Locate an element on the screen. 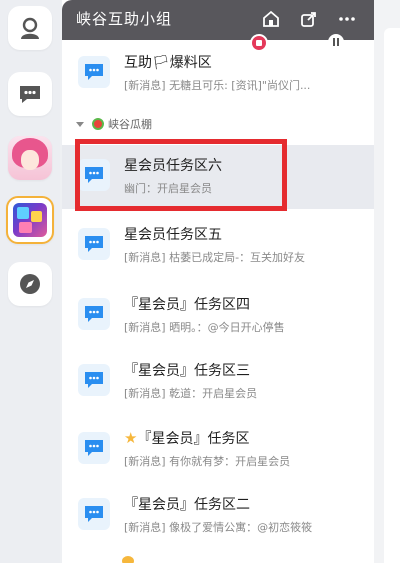 This screenshot has height=563, width=400. rail-discover-button is located at coordinates (30, 284).